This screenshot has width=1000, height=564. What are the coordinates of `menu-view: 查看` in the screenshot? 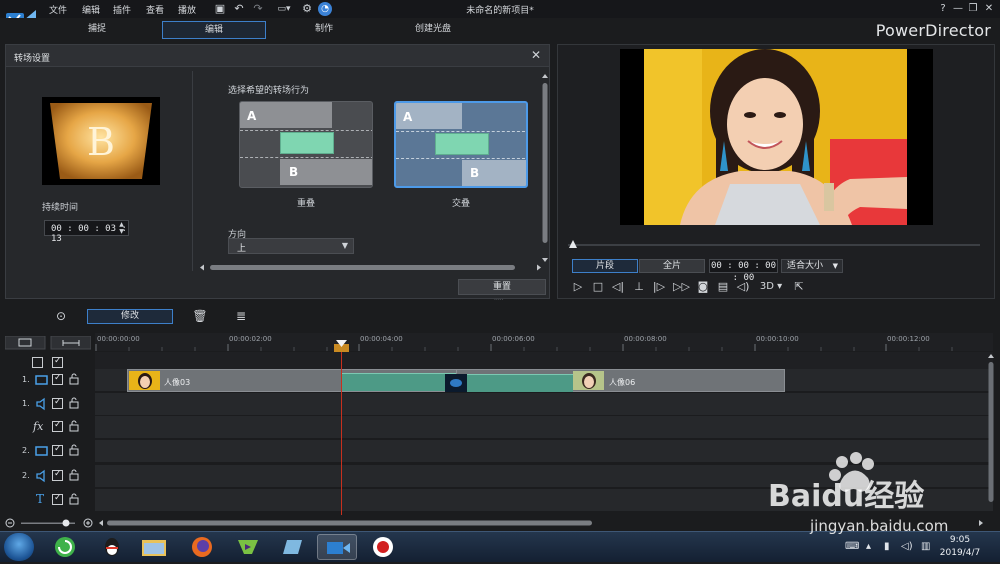 It's located at (155, 9).